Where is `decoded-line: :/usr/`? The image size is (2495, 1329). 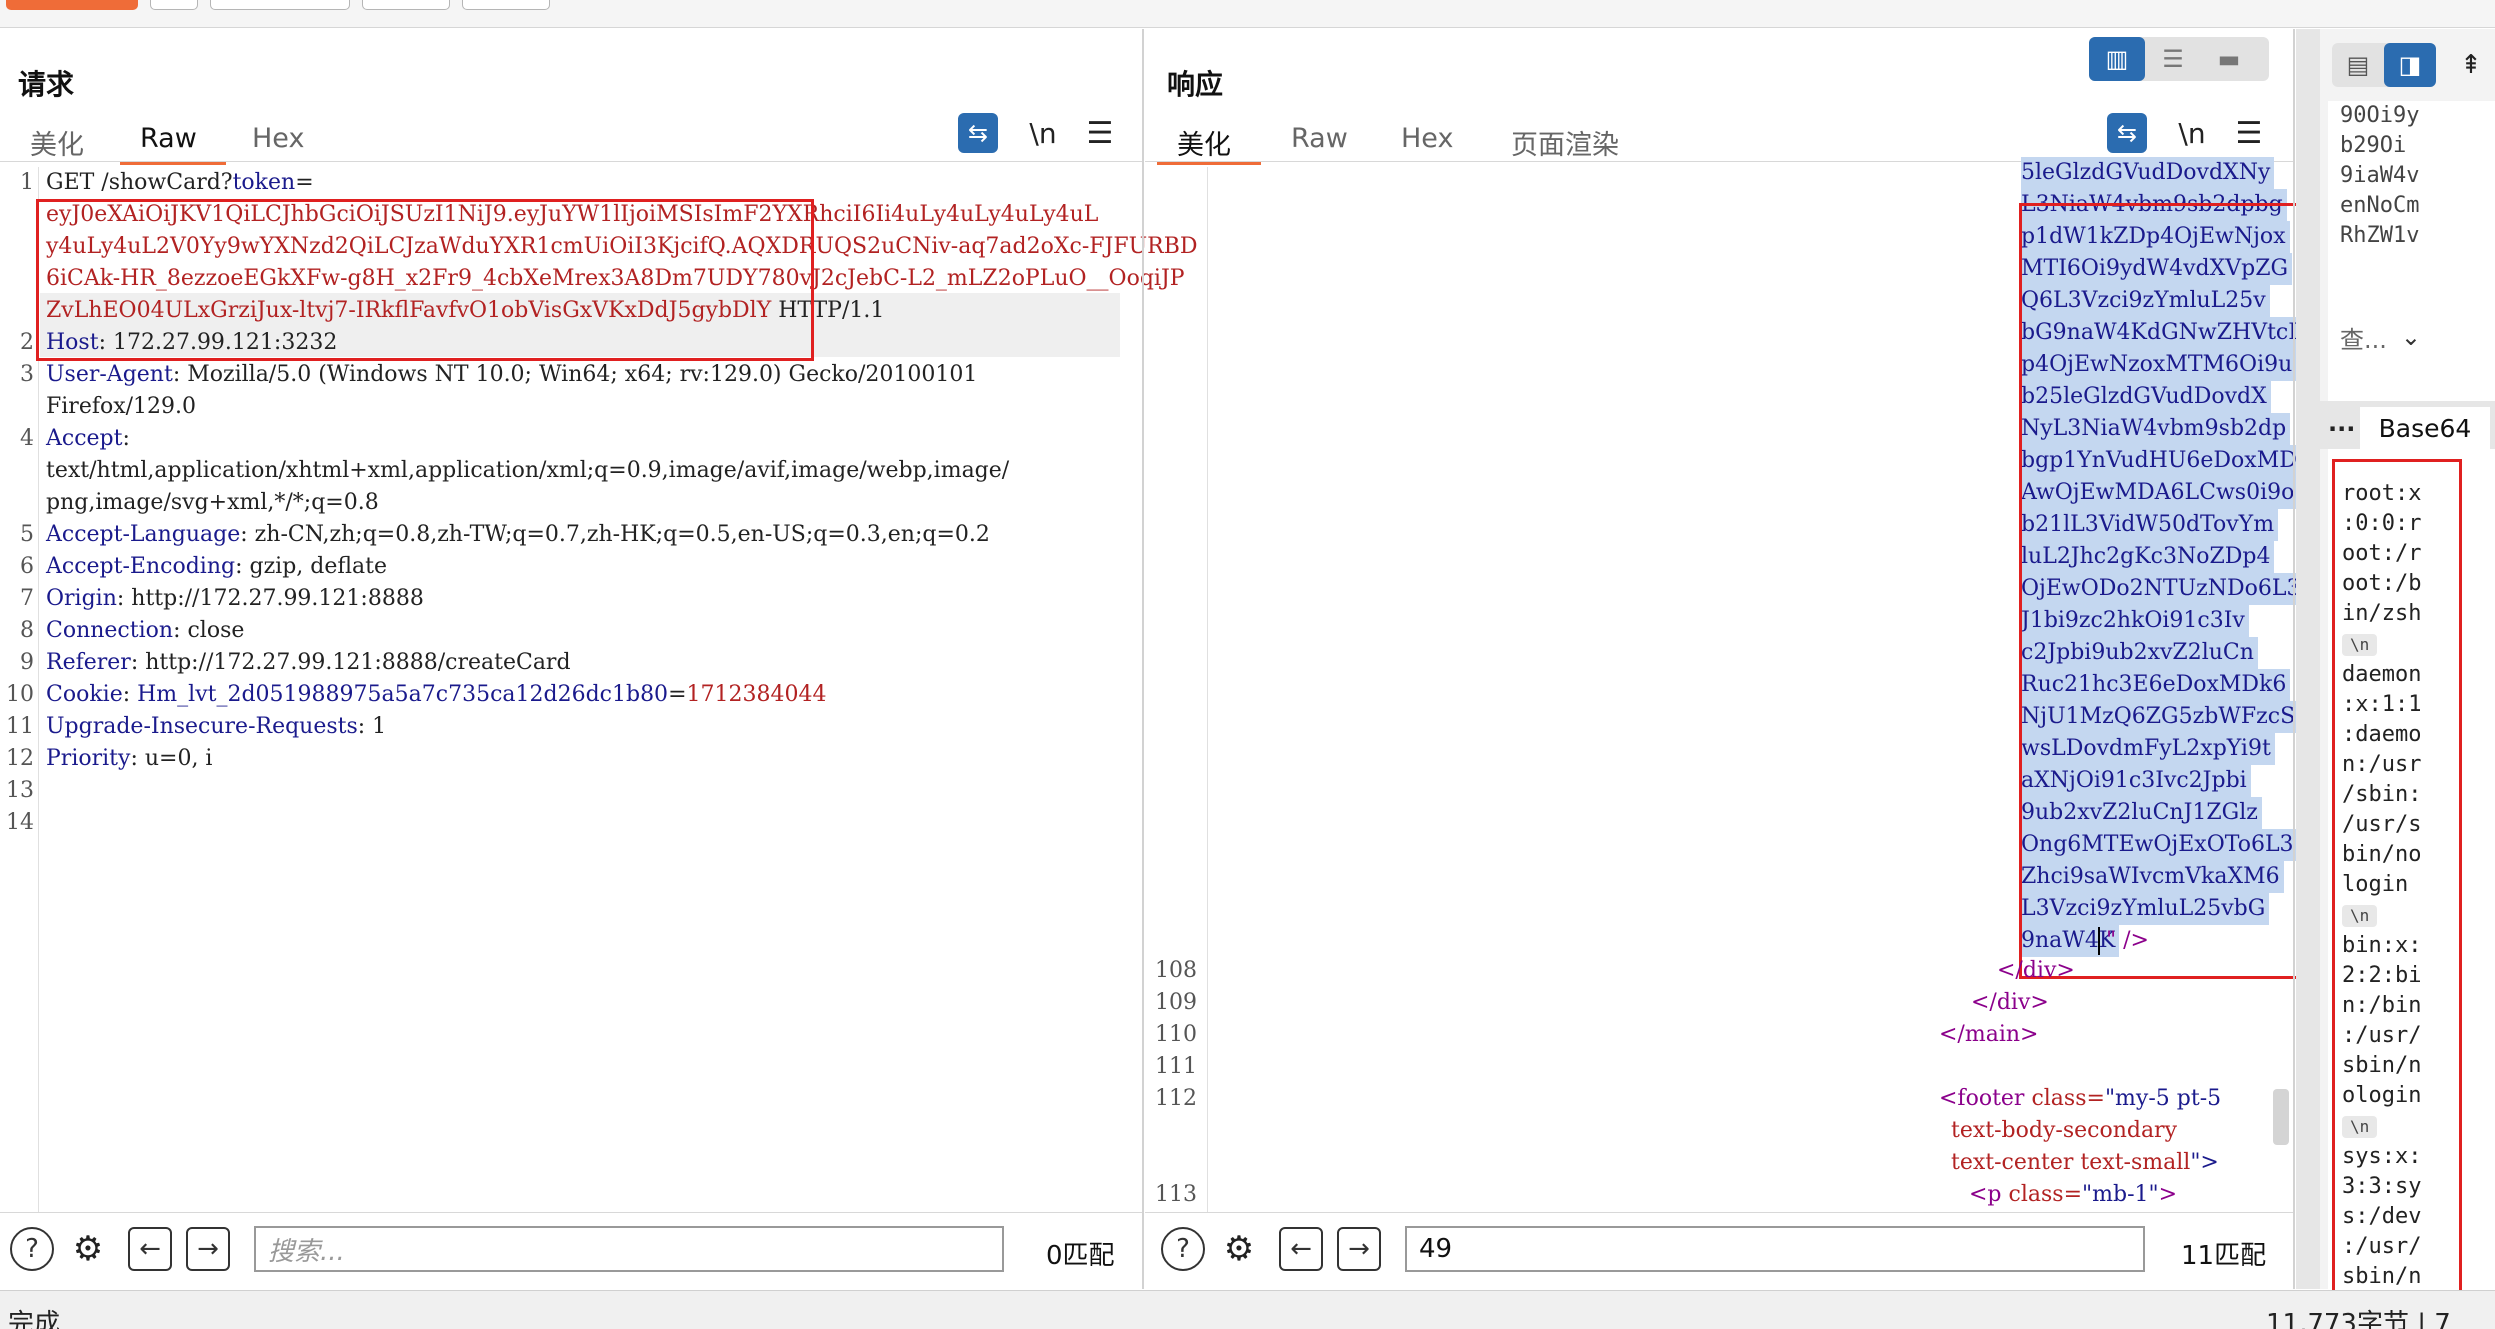
decoded-line: :/usr/ is located at coordinates (2382, 1035).